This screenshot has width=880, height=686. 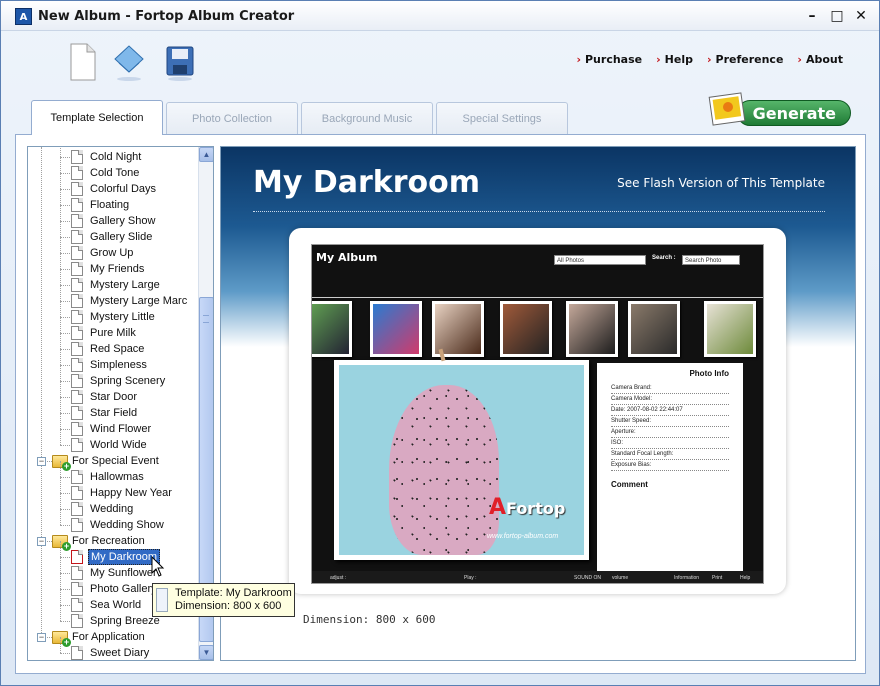 What do you see at coordinates (347, 257) in the screenshot?
I see `album-title: My Album` at bounding box center [347, 257].